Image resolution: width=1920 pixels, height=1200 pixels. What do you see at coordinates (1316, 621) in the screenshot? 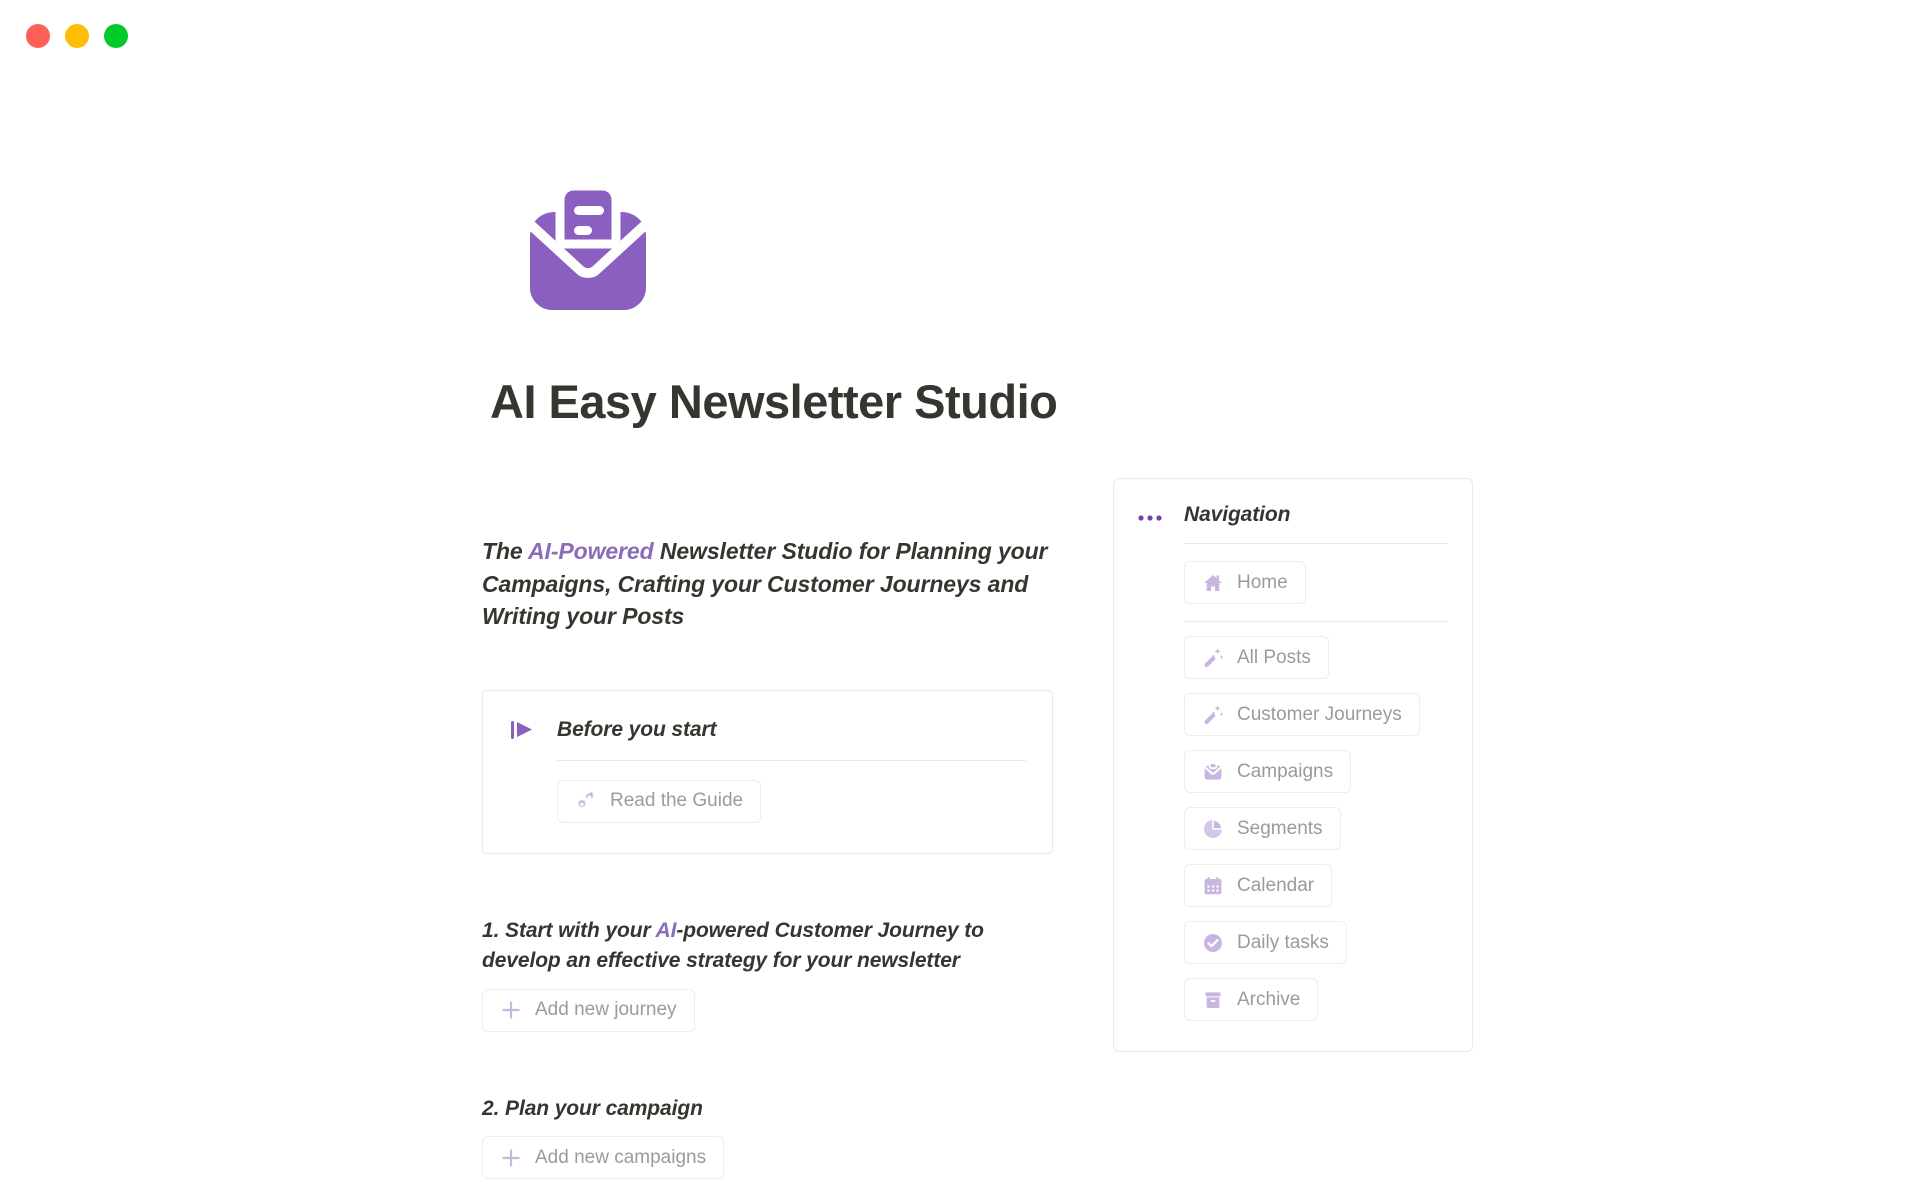
I see `navigation-group-divider` at bounding box center [1316, 621].